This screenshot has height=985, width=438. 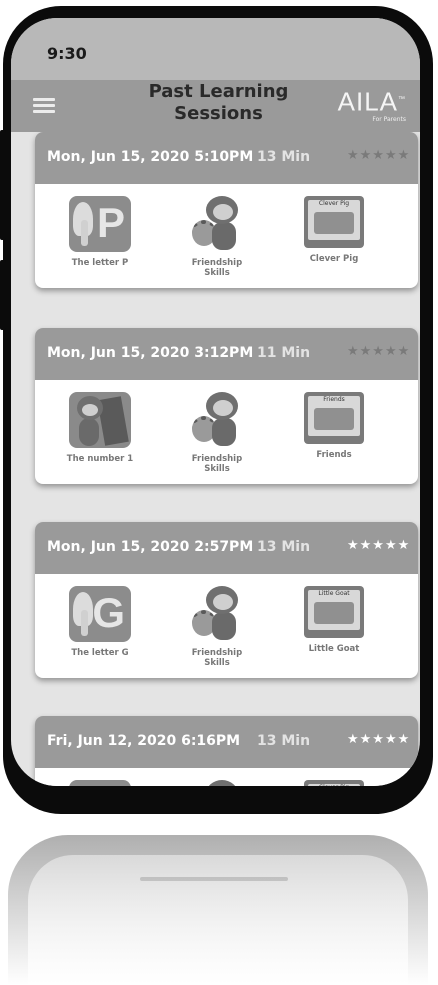 I want to click on page-title-line2: Sessions, so click(x=218, y=113).